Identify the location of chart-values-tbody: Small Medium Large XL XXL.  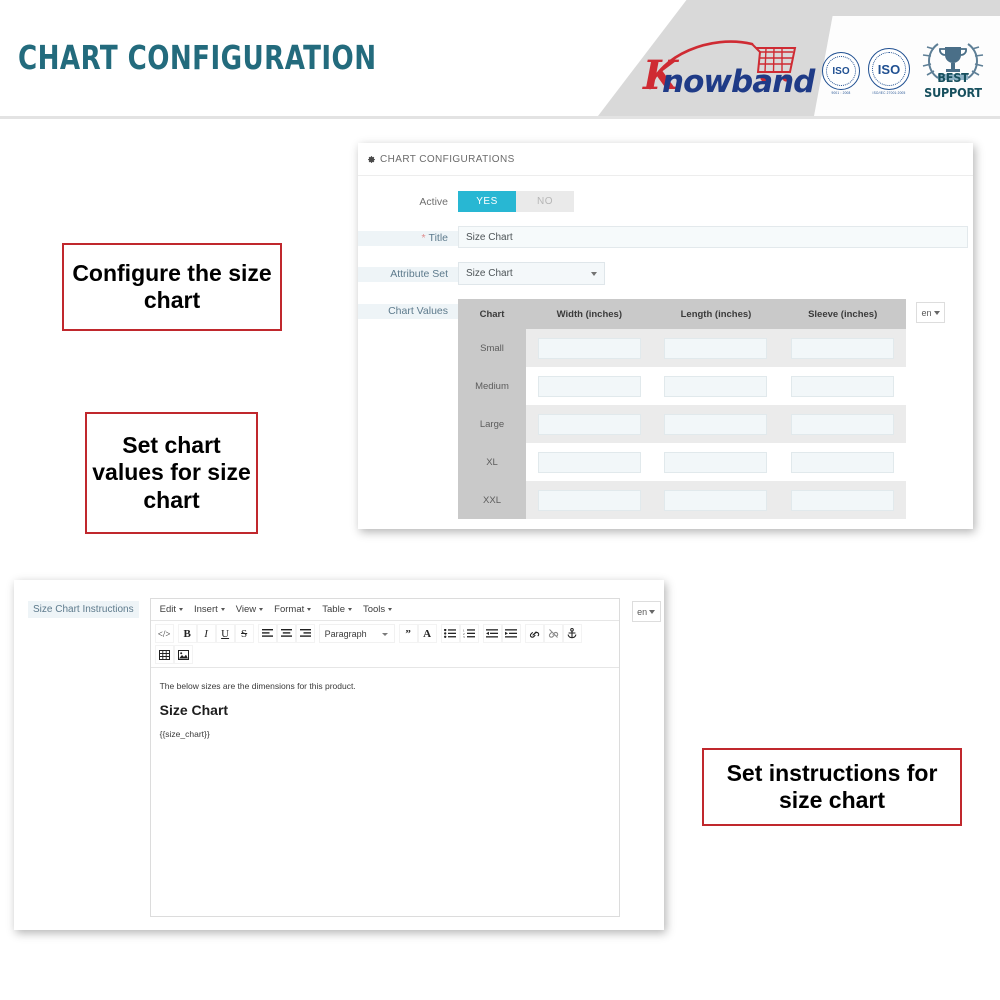
(682, 424).